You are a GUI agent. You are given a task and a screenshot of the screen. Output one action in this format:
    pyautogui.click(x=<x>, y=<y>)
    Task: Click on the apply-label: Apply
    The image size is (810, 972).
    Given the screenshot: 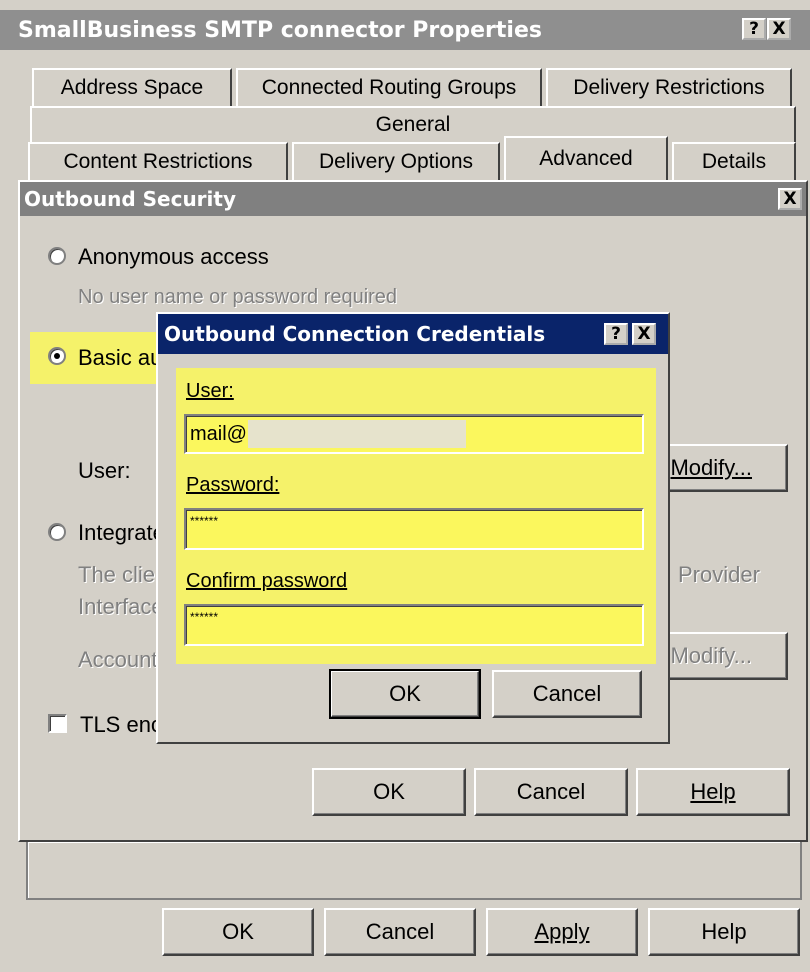 What is the action you would take?
    pyautogui.click(x=562, y=931)
    